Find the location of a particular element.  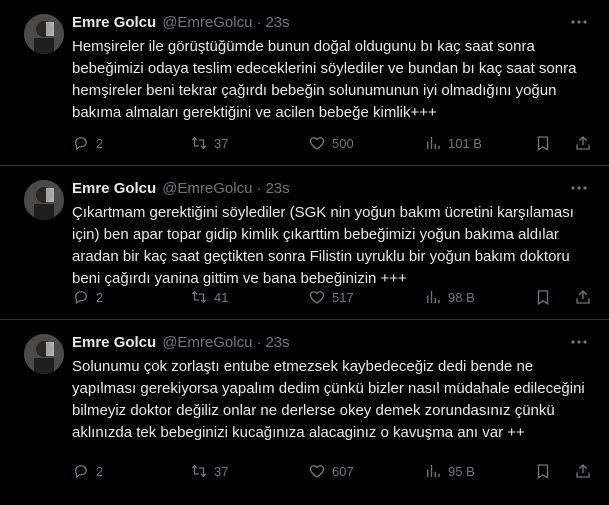

view-count: 98 B is located at coordinates (461, 297).